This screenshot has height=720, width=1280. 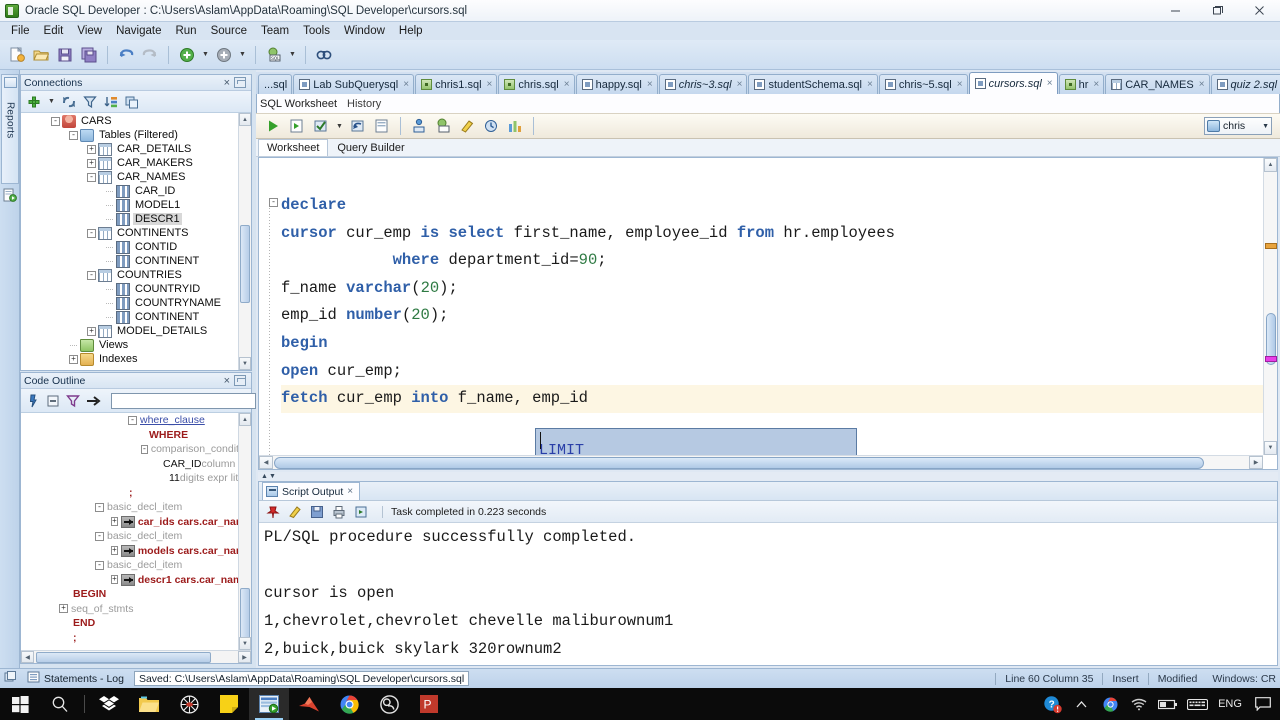 What do you see at coordinates (1230, 704) in the screenshot?
I see `language-indicator: ENG` at bounding box center [1230, 704].